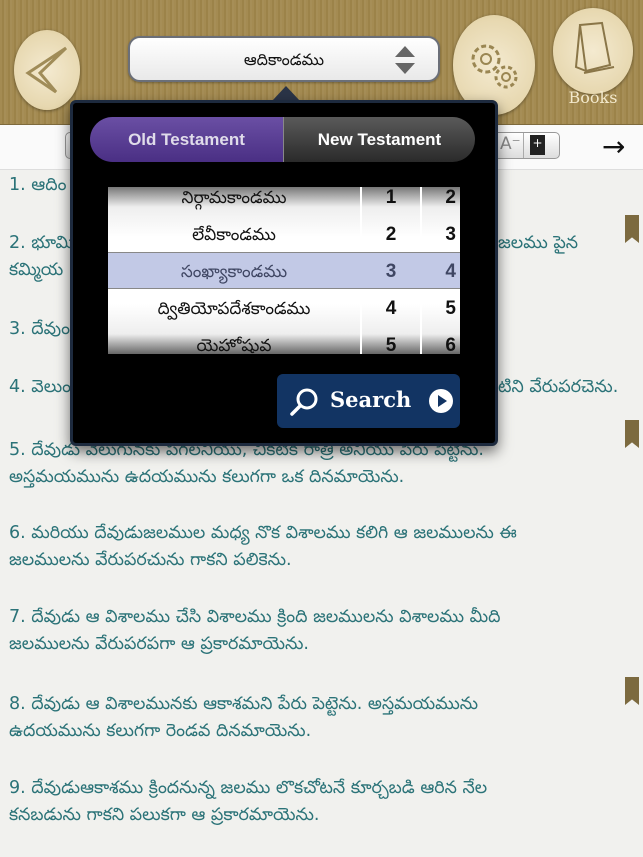 The height and width of the screenshot is (857, 643). I want to click on book-option: ద్వితియోపదేశకాండము, so click(234, 308).